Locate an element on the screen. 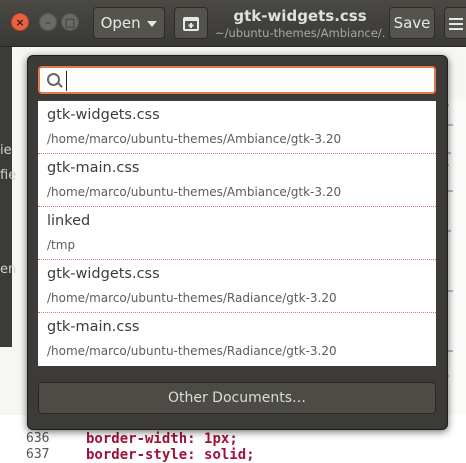 This screenshot has width=466, height=463. dropdown-arrow-icon is located at coordinates (152, 23).